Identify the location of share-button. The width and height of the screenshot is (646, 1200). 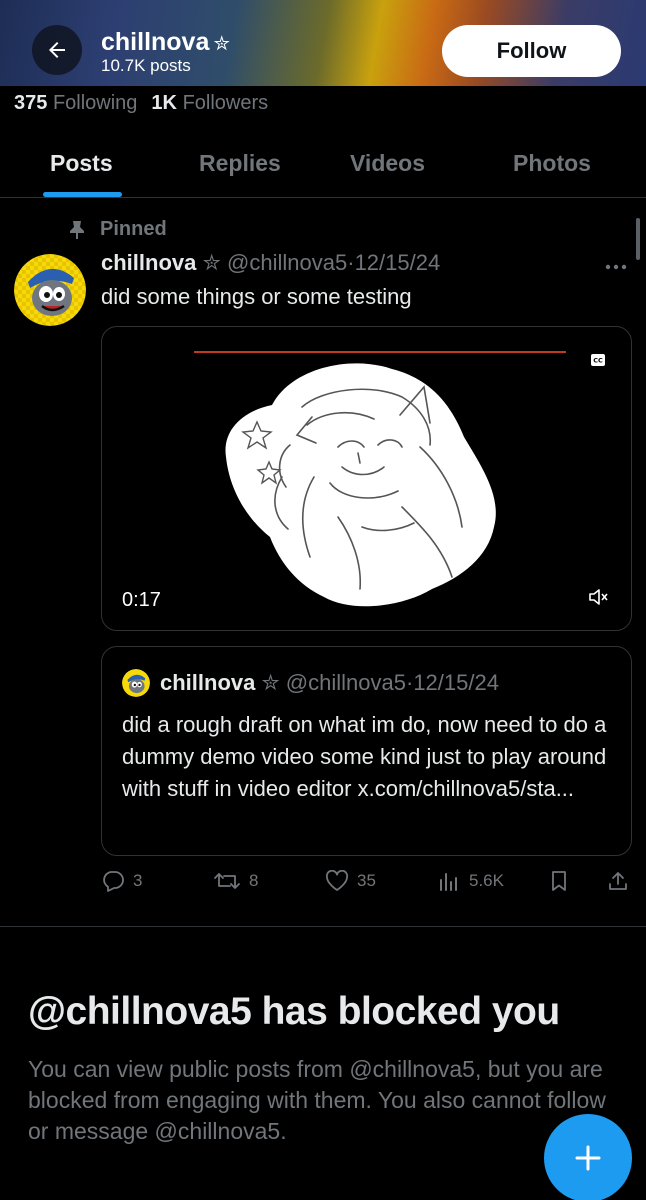
(622, 881).